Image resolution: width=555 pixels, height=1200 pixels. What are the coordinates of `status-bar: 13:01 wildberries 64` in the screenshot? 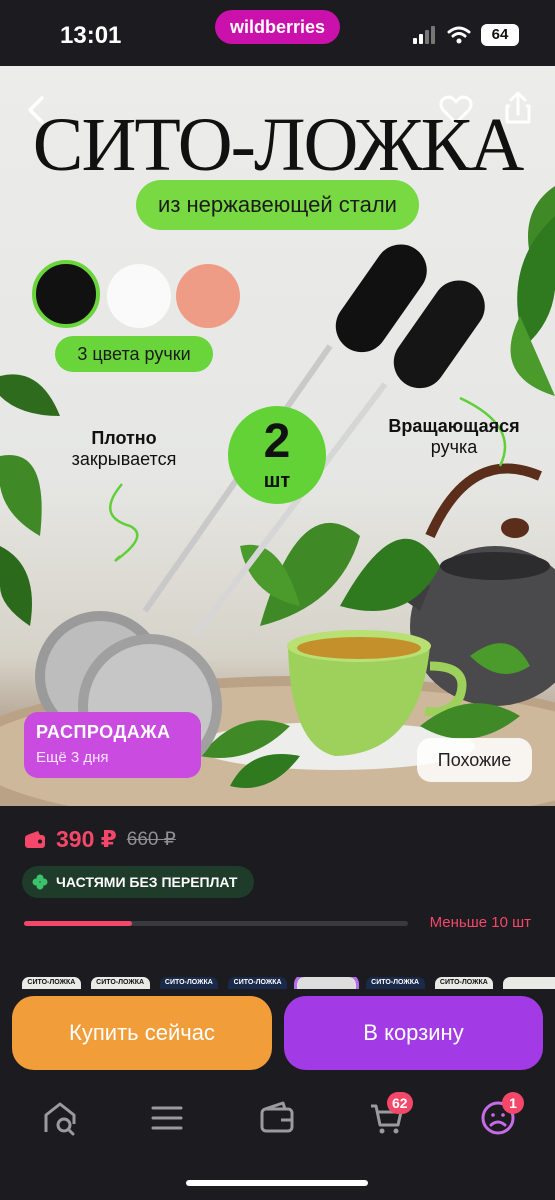 It's located at (277, 33).